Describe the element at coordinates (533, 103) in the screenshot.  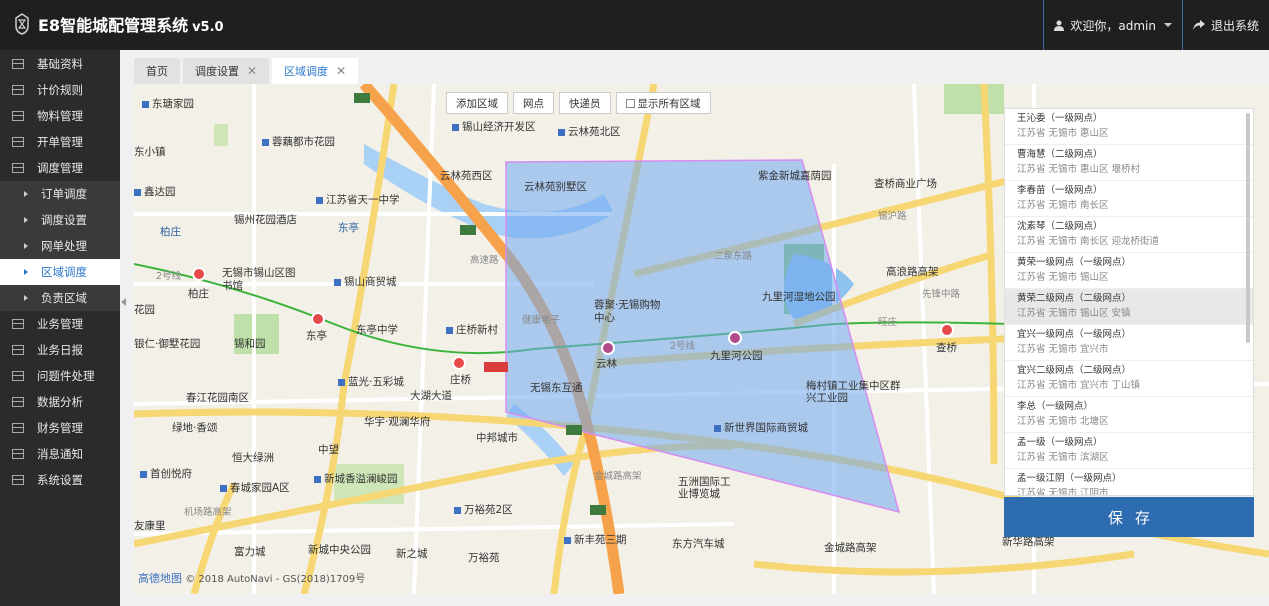
I see `network-point-button: 网点` at that location.